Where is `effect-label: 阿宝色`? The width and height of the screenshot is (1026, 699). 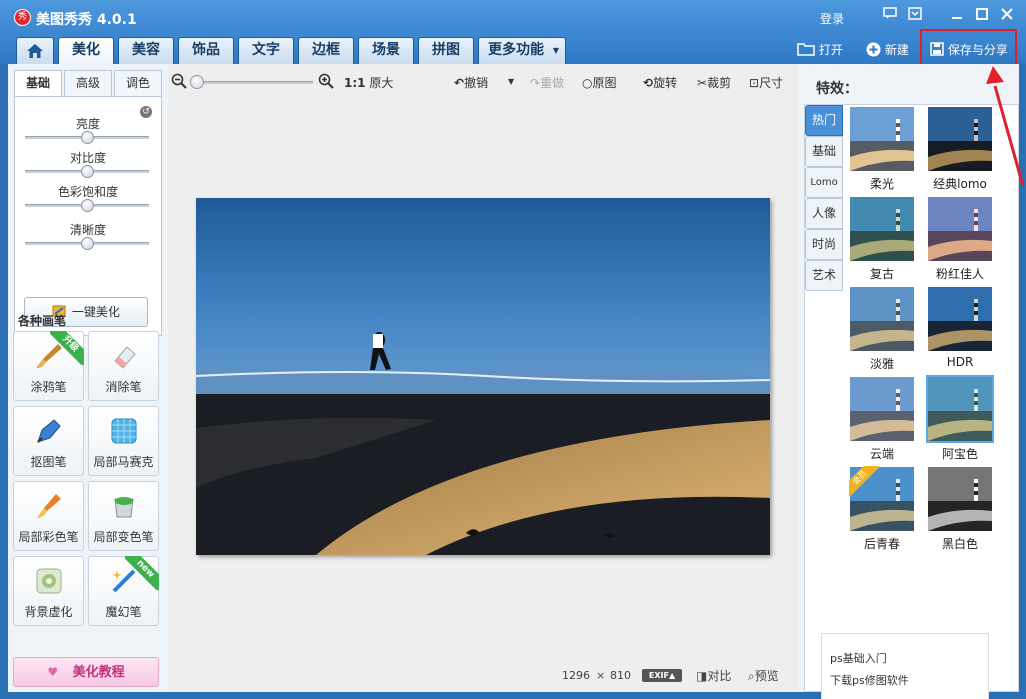 effect-label: 阿宝色 is located at coordinates (959, 454).